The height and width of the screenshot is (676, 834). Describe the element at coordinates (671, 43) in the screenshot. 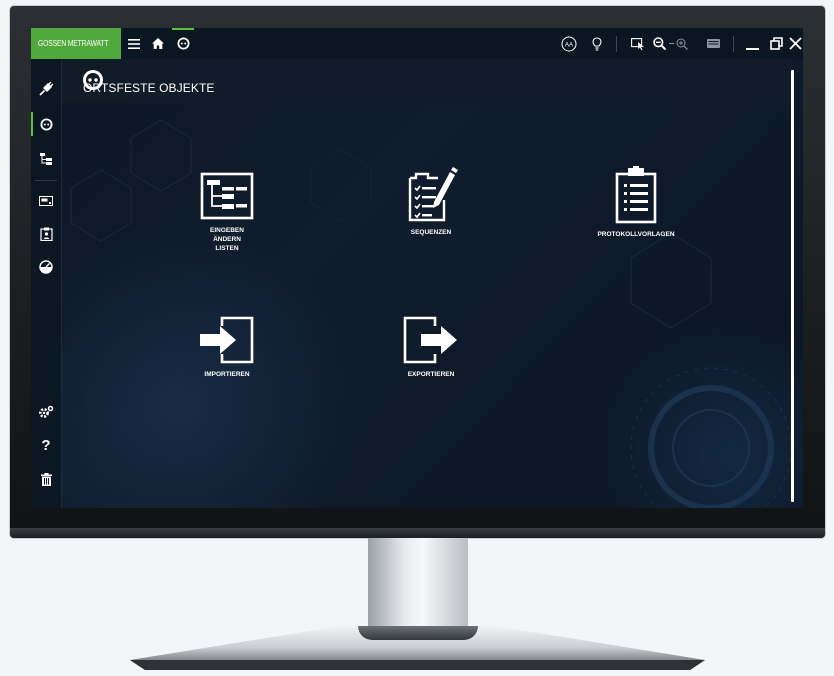

I see `zoom-slider-separator` at that location.